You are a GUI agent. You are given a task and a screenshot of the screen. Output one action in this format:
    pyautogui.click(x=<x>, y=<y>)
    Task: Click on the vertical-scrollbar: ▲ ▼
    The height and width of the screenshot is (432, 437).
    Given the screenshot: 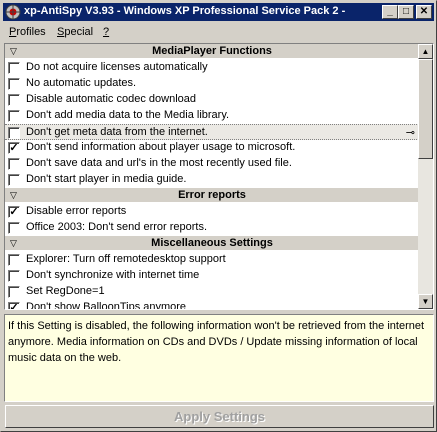 What is the action you would take?
    pyautogui.click(x=425, y=176)
    